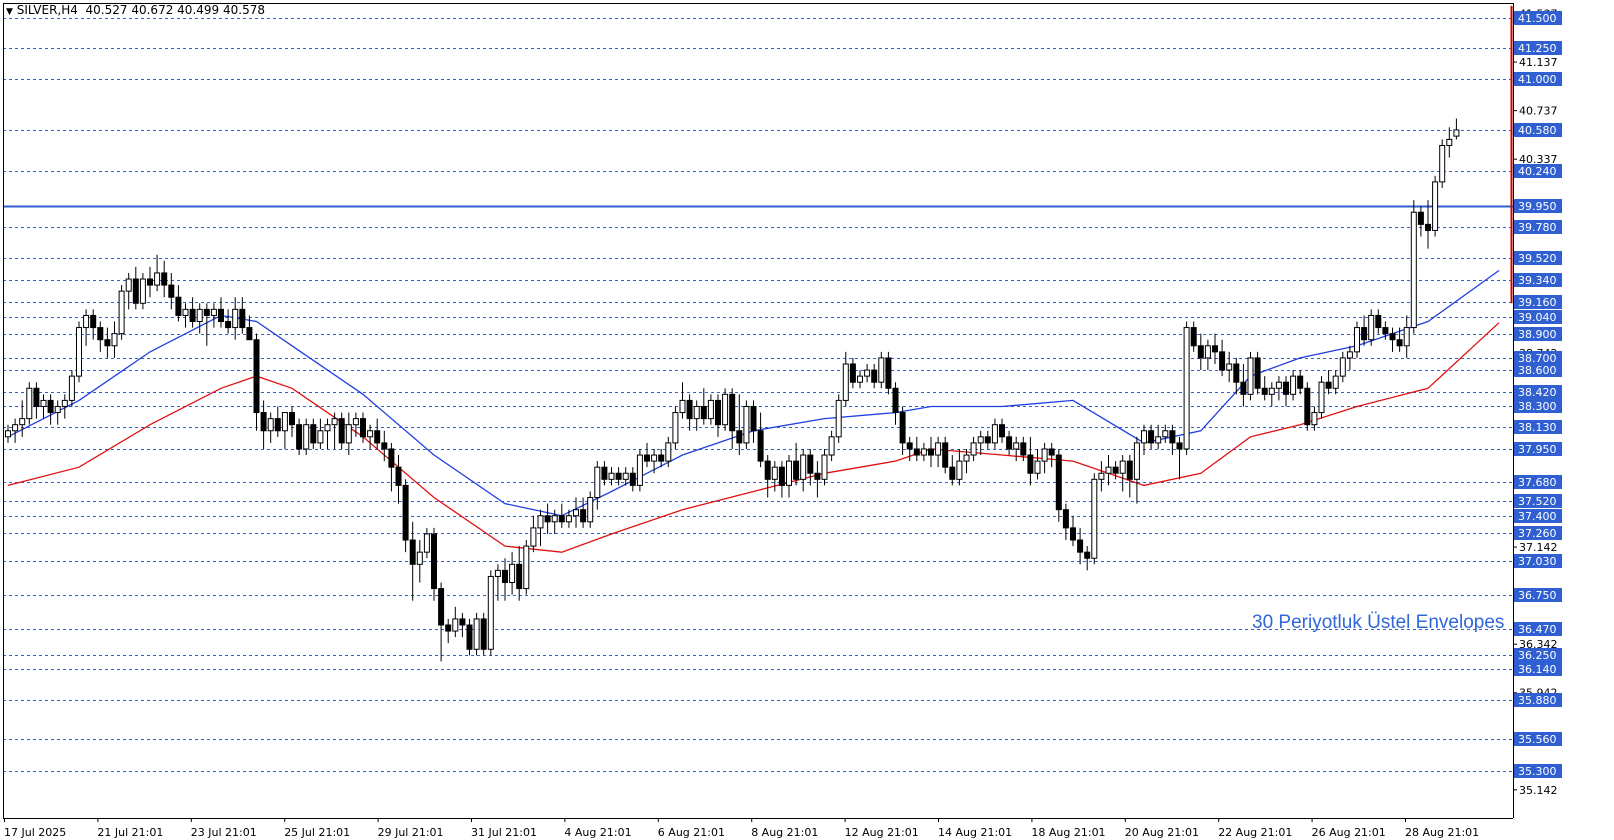 The image size is (1614, 840). I want to click on time-tick-label: 18 Aug 21:01, so click(1068, 832).